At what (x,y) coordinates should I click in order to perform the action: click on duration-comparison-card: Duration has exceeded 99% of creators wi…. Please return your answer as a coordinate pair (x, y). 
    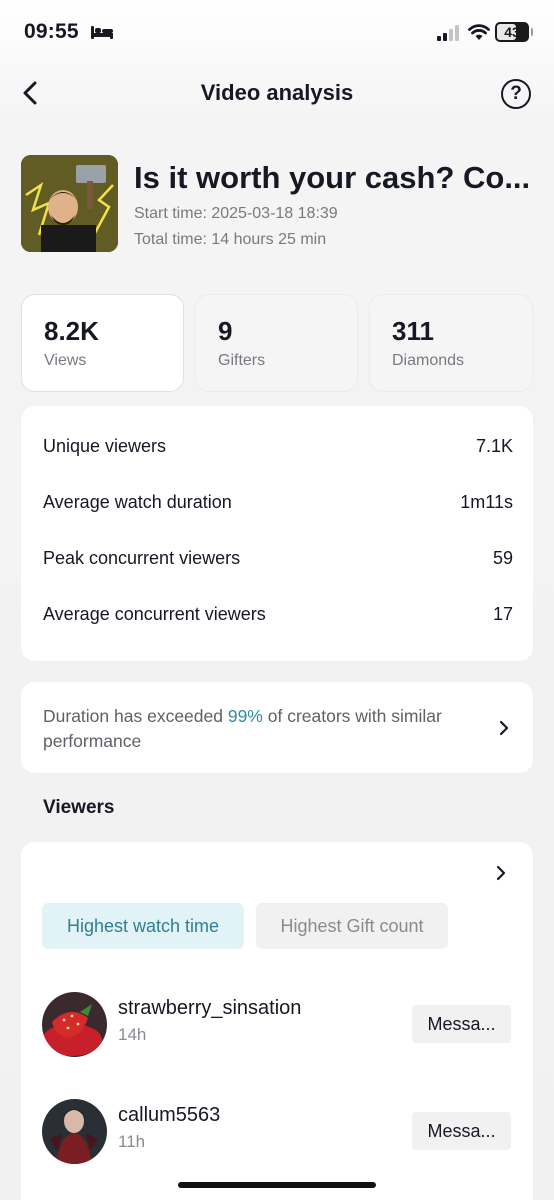
    Looking at the image, I should click on (277, 727).